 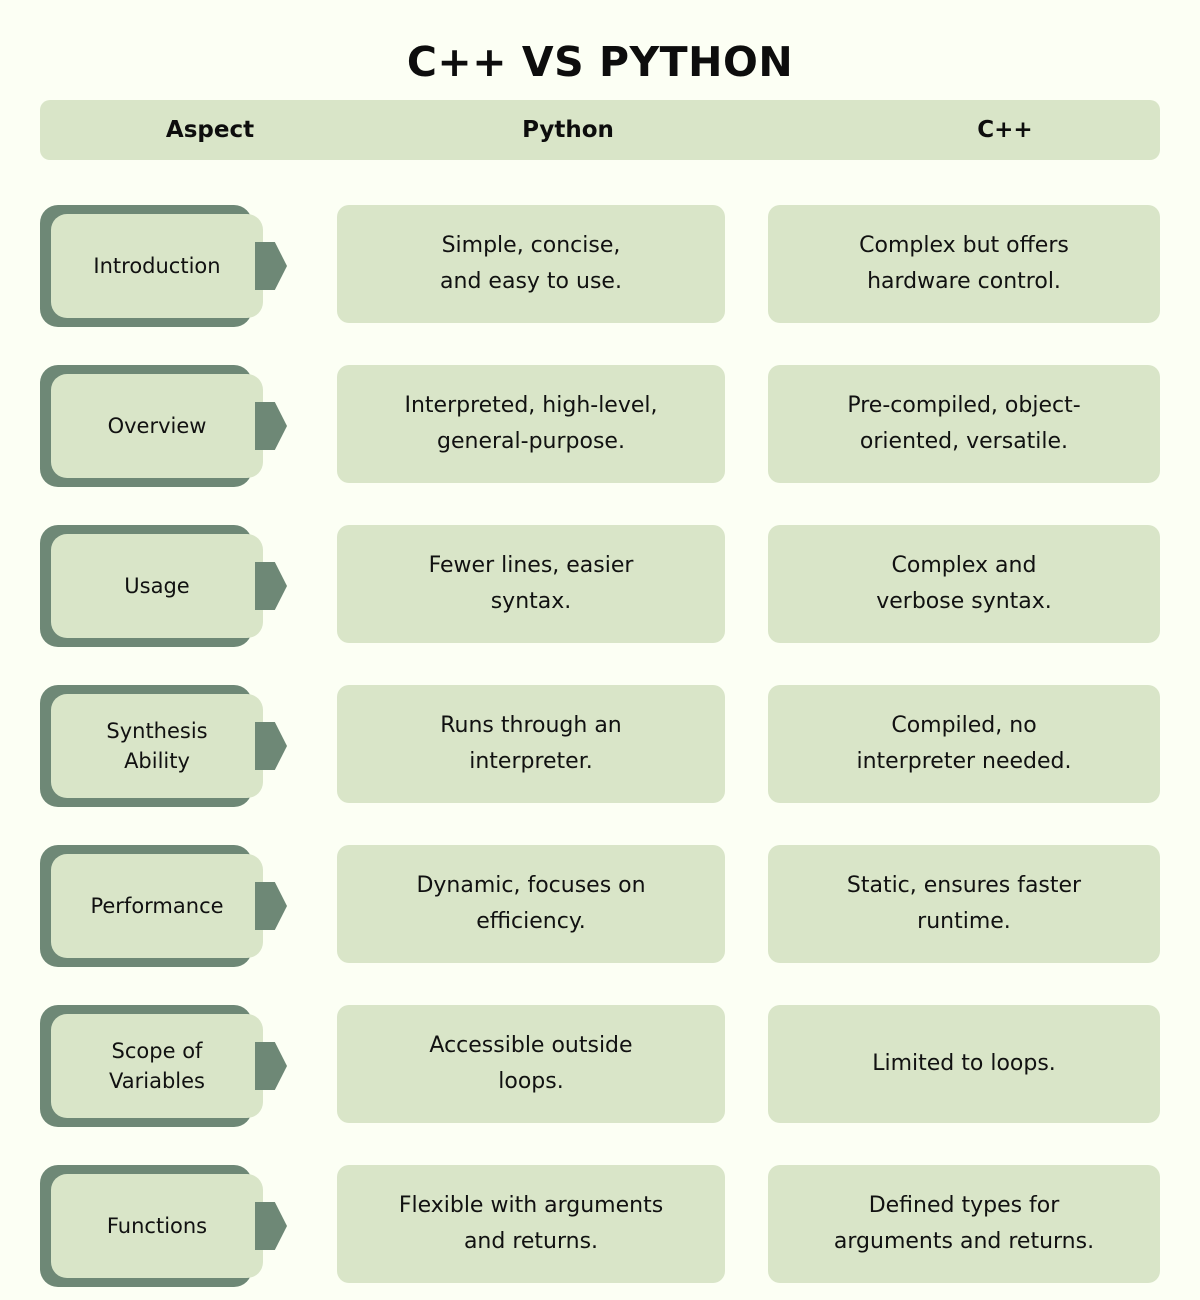 I want to click on aspect-card: Scope of Variables, so click(x=157, y=1066).